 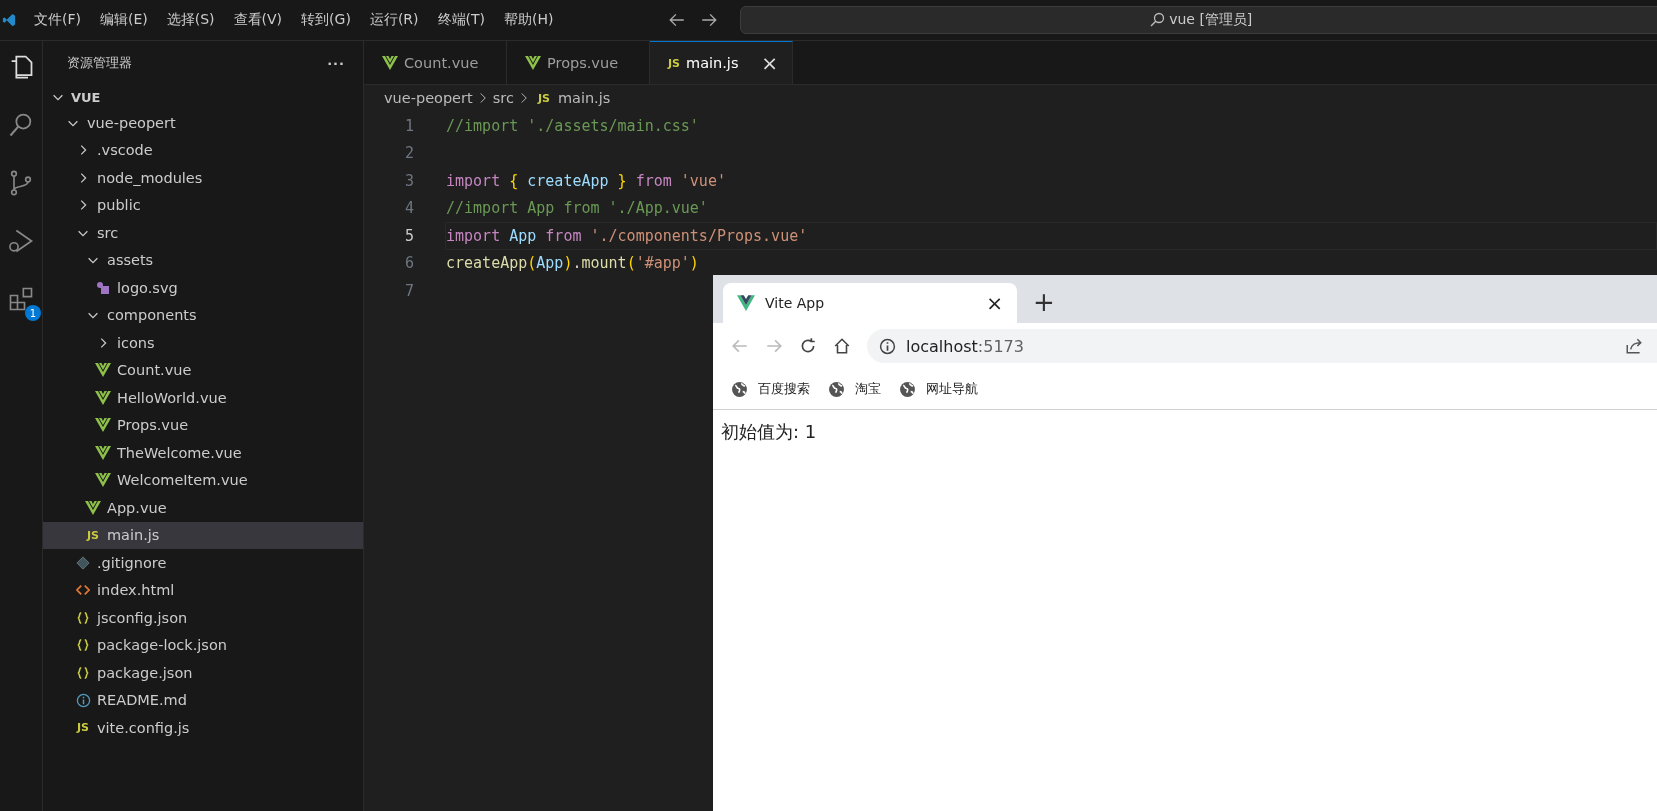 I want to click on editor-tab: JS main.js ×, so click(x=721, y=62).